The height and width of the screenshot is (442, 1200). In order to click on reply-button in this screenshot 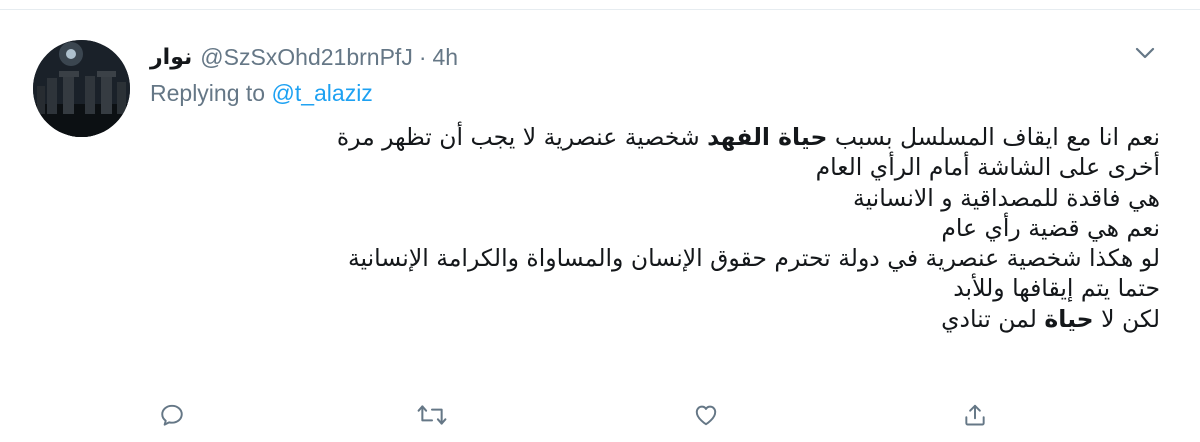, I will do `click(172, 415)`.